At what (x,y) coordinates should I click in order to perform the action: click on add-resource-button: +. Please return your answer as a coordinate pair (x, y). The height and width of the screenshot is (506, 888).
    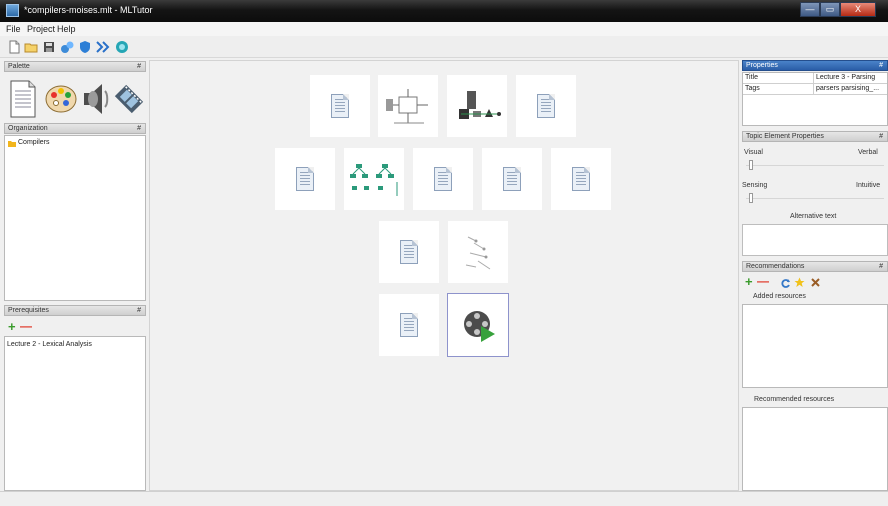
    Looking at the image, I should click on (749, 281).